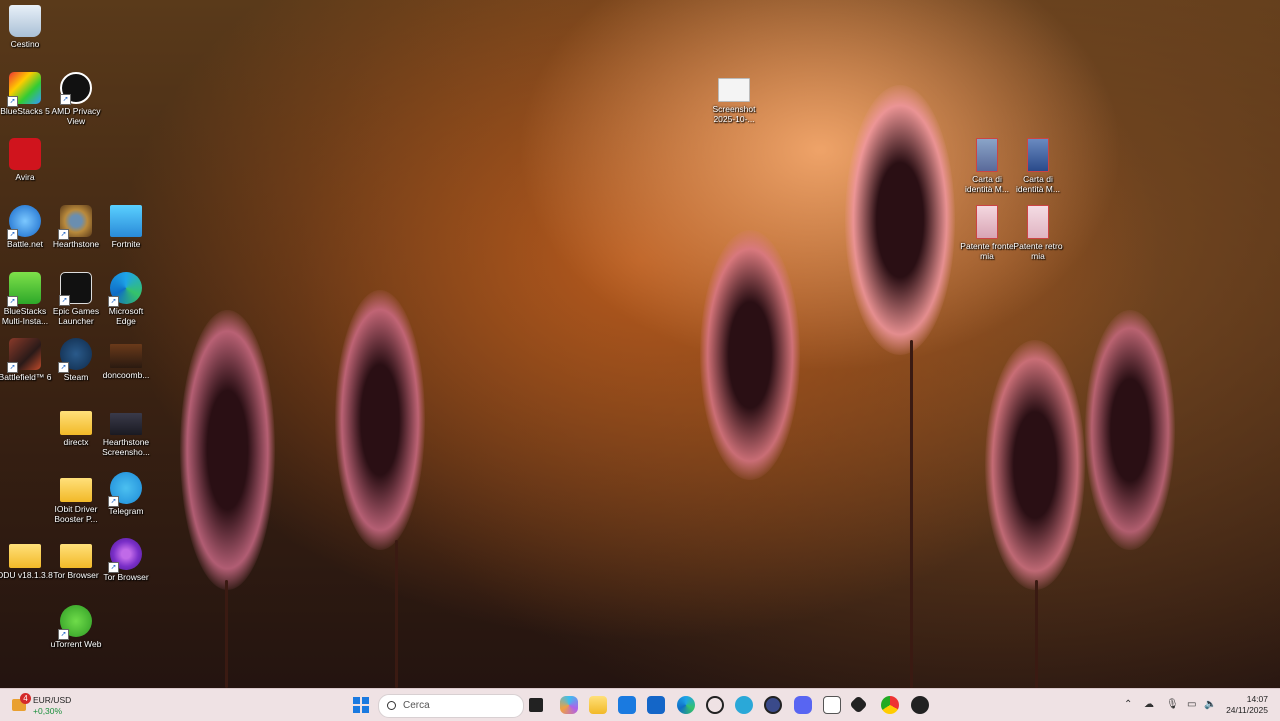  What do you see at coordinates (125, 289) in the screenshot?
I see `edge-icon: ➚` at bounding box center [125, 289].